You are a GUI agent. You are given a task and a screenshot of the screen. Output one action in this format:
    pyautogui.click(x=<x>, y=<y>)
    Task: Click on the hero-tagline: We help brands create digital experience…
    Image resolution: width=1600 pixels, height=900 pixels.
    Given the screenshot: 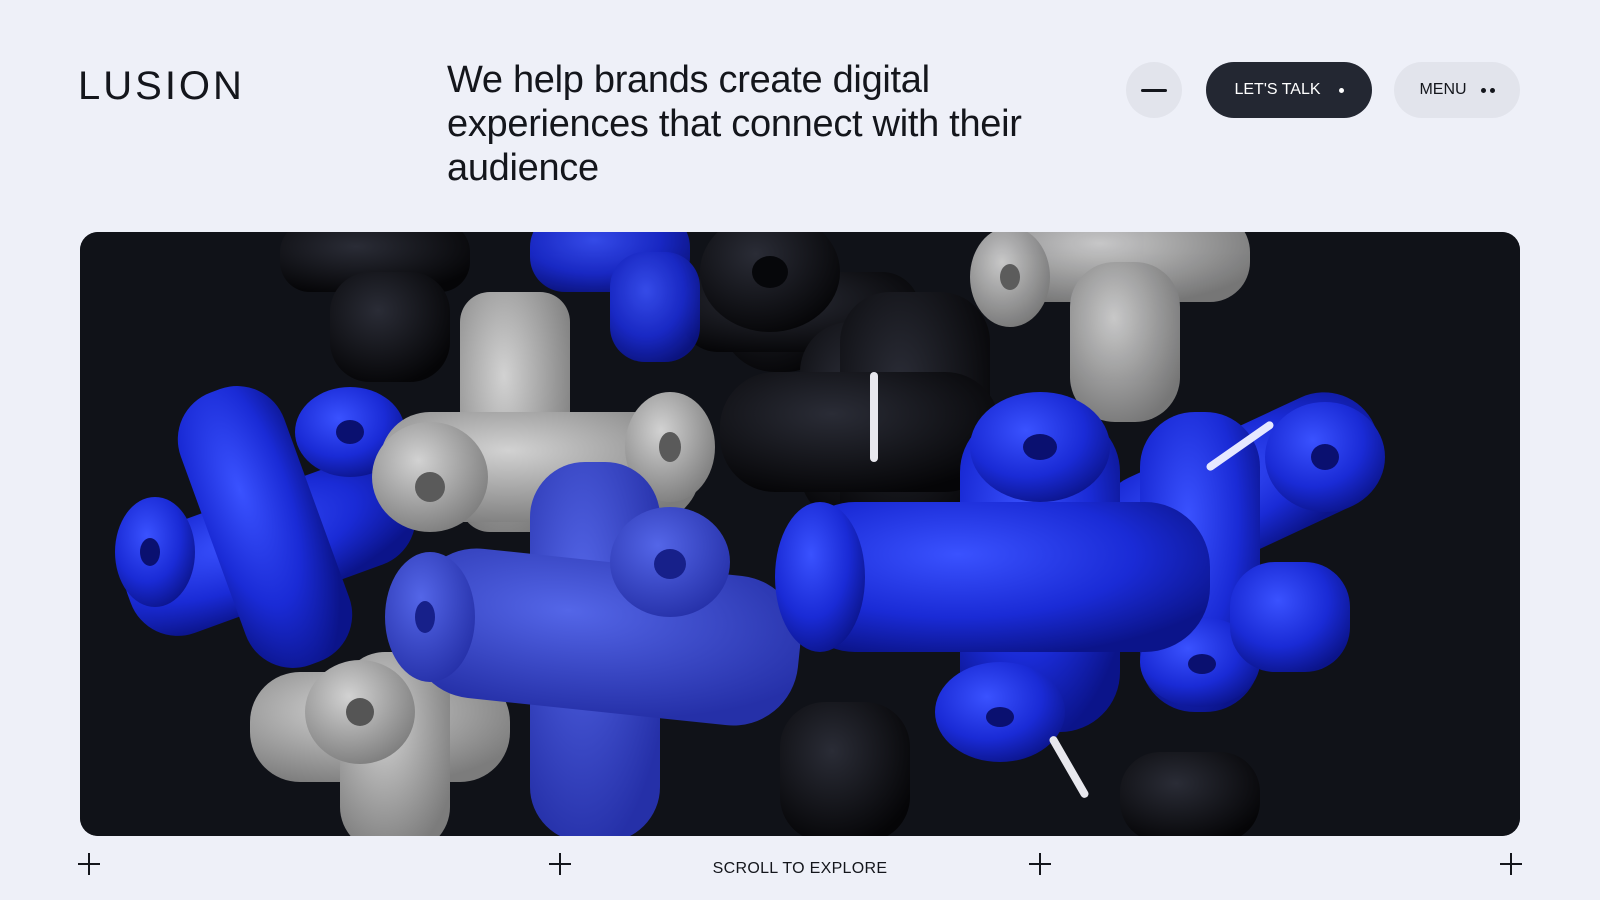 What is the action you would take?
    pyautogui.click(x=734, y=124)
    